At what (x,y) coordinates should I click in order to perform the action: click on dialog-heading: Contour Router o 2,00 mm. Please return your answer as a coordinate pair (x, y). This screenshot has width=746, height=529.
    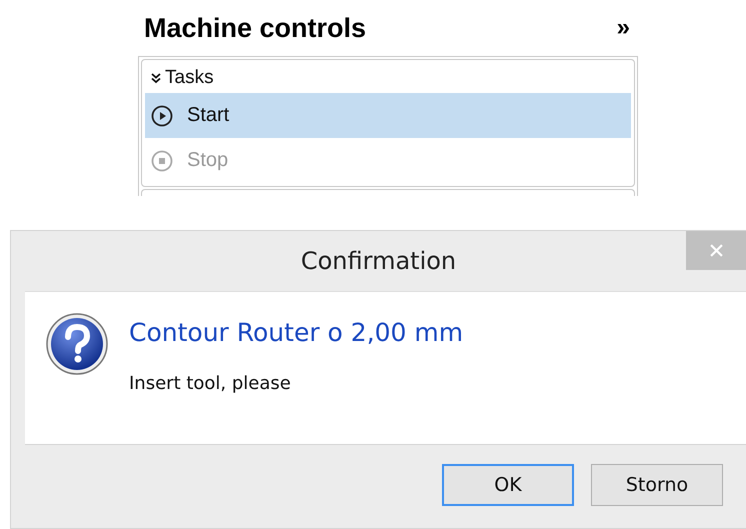
    Looking at the image, I should click on (296, 332).